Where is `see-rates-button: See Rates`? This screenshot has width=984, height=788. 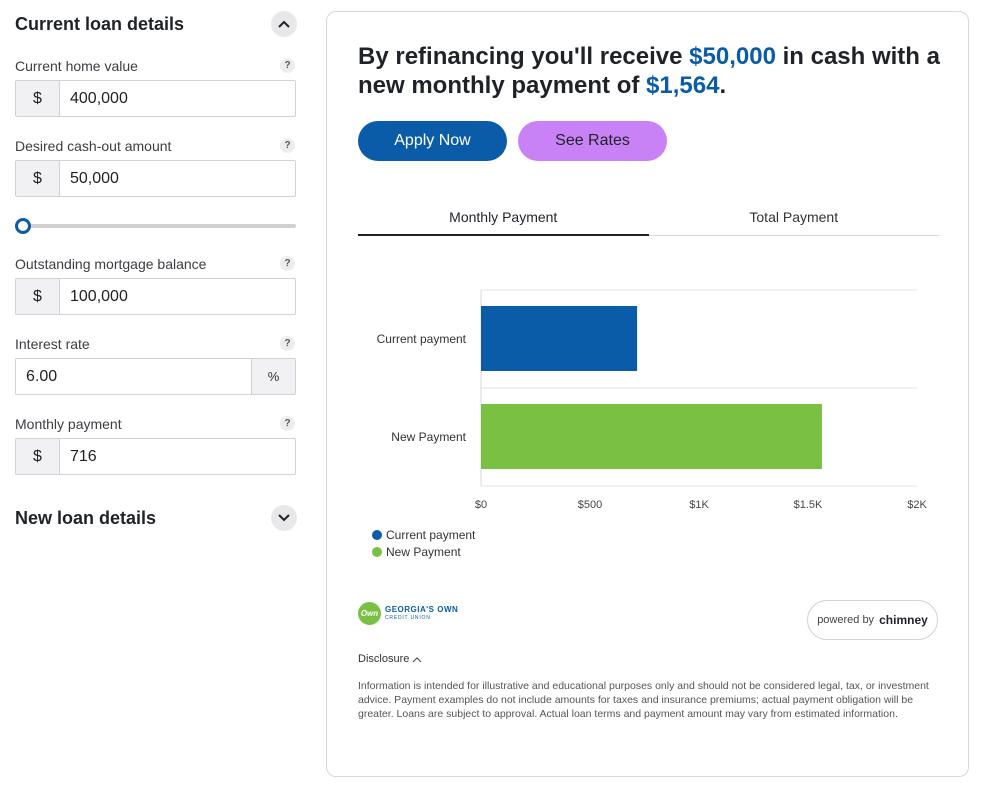 see-rates-button: See Rates is located at coordinates (592, 141).